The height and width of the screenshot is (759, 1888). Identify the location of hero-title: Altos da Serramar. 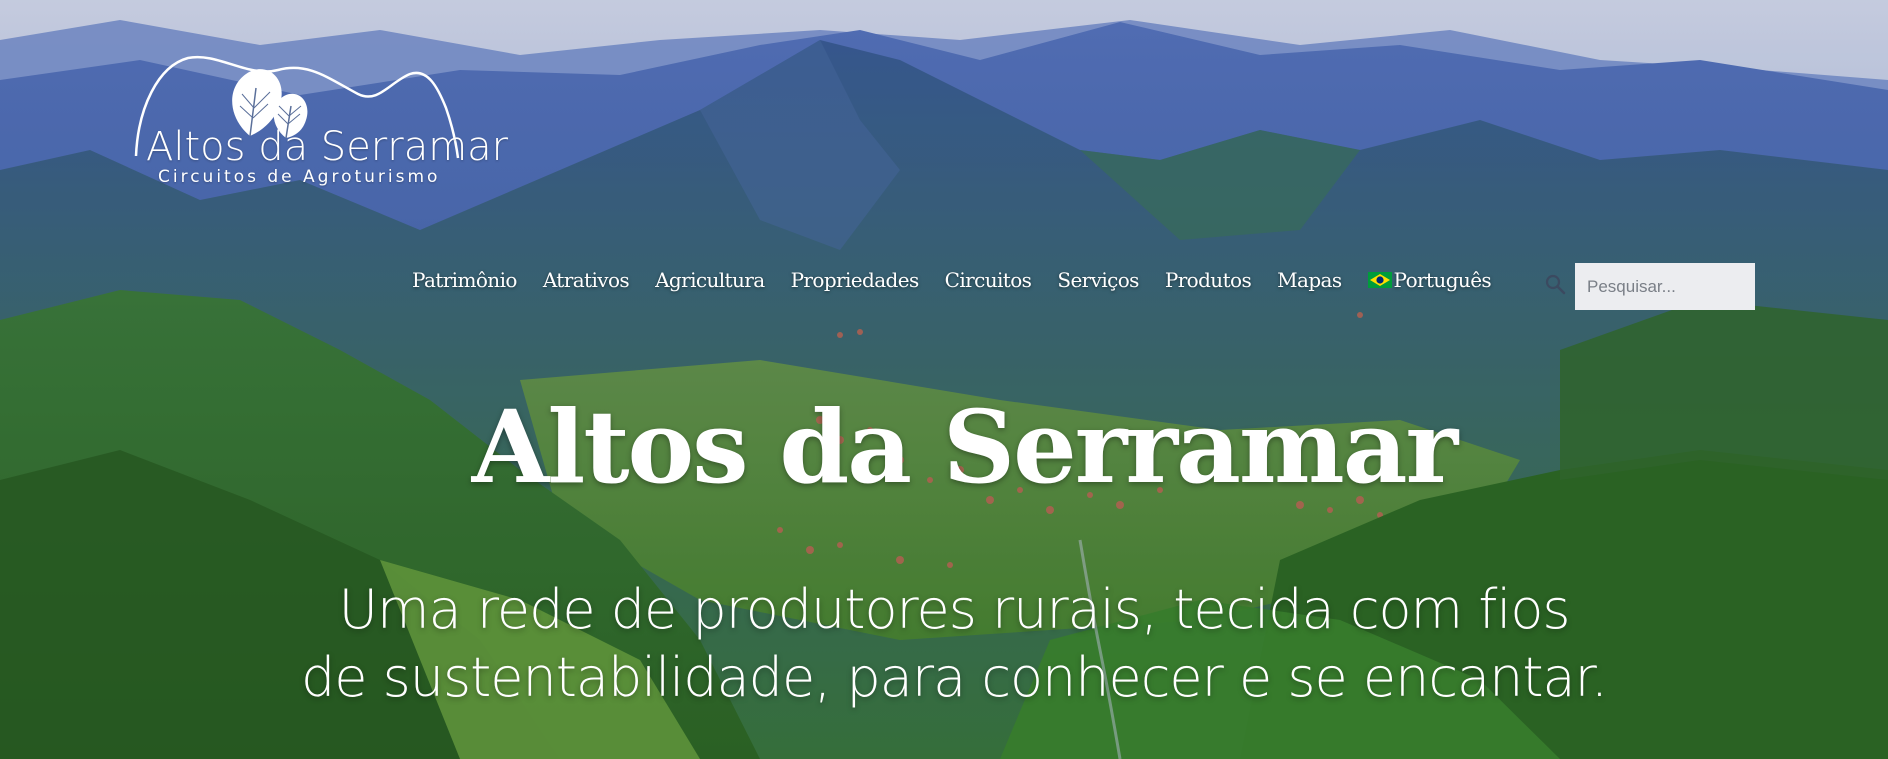
(964, 447).